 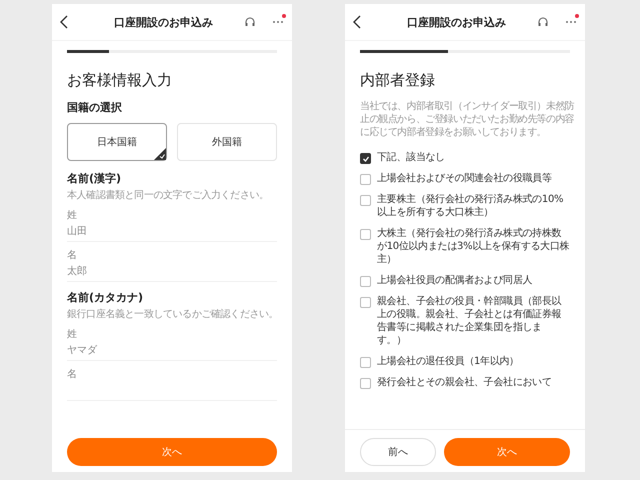 What do you see at coordinates (120, 80) in the screenshot?
I see `page-heading: お客様情報入力` at bounding box center [120, 80].